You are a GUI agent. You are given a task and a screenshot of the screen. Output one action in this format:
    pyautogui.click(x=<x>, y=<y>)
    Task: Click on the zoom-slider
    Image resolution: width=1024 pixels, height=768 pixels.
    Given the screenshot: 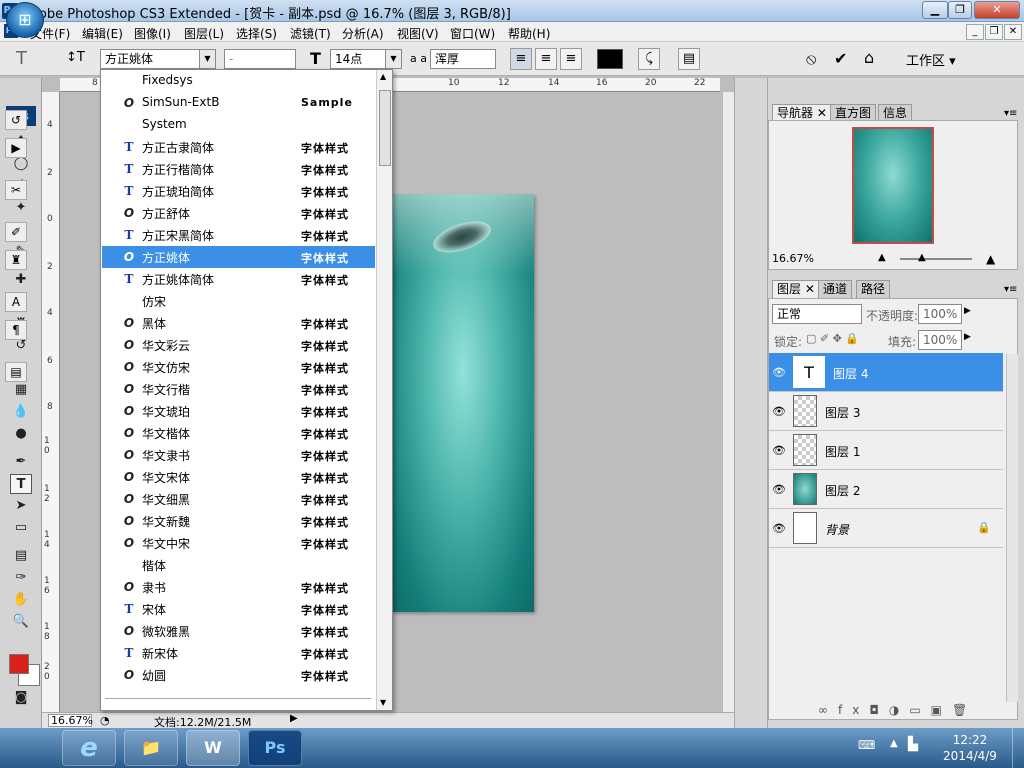 What is the action you would take?
    pyautogui.click(x=936, y=259)
    